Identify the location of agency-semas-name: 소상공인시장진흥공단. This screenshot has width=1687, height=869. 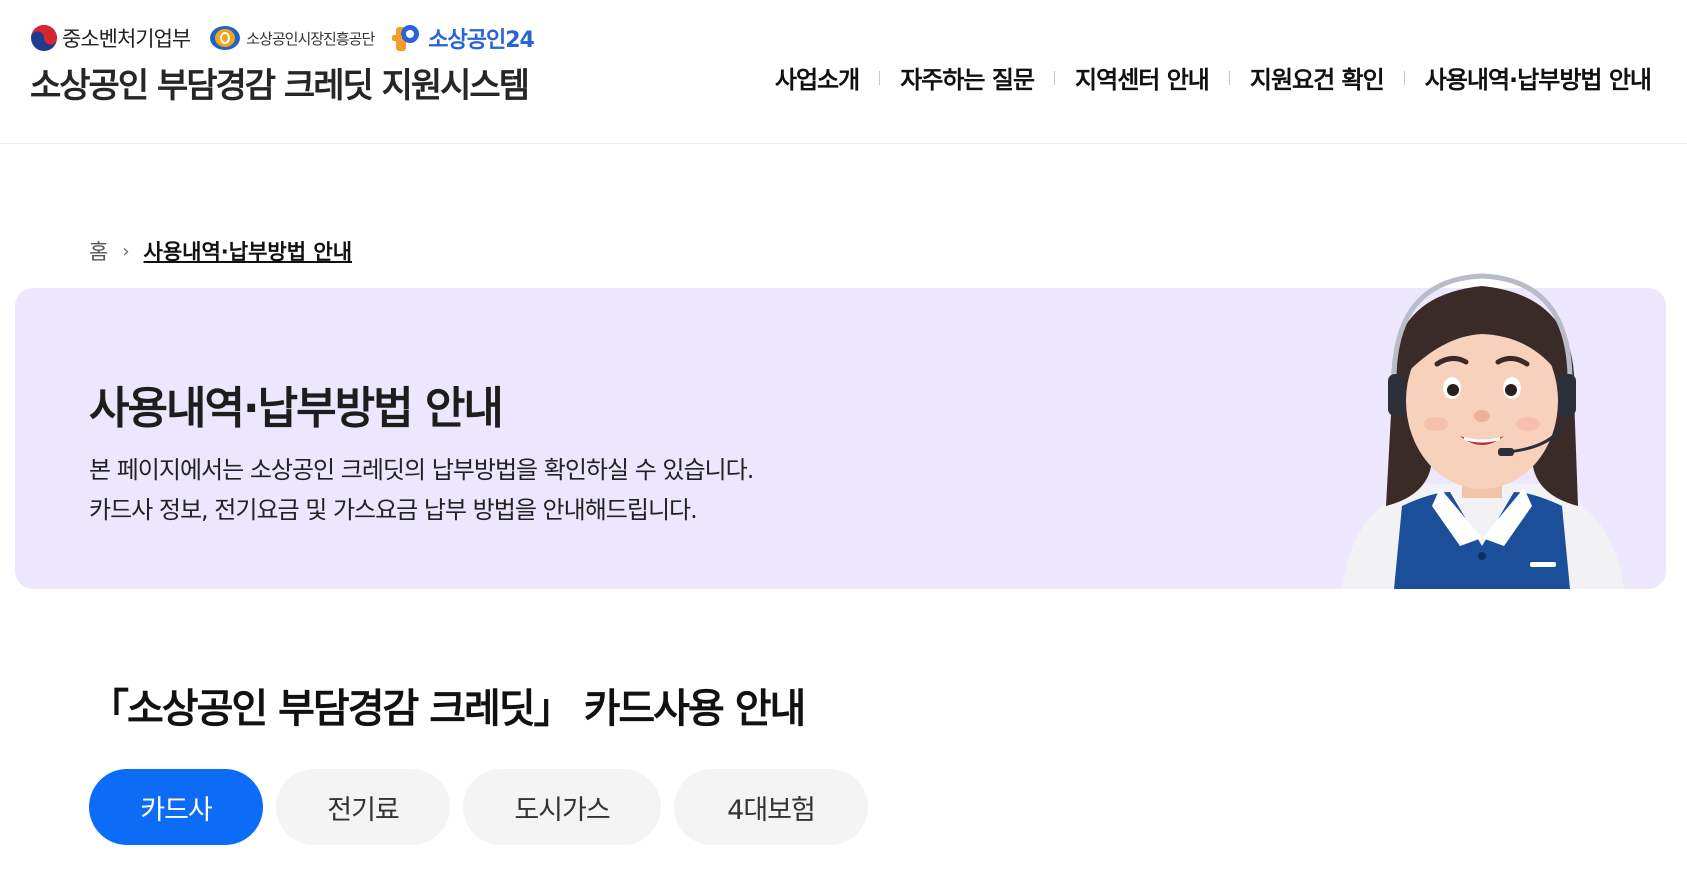
(310, 38).